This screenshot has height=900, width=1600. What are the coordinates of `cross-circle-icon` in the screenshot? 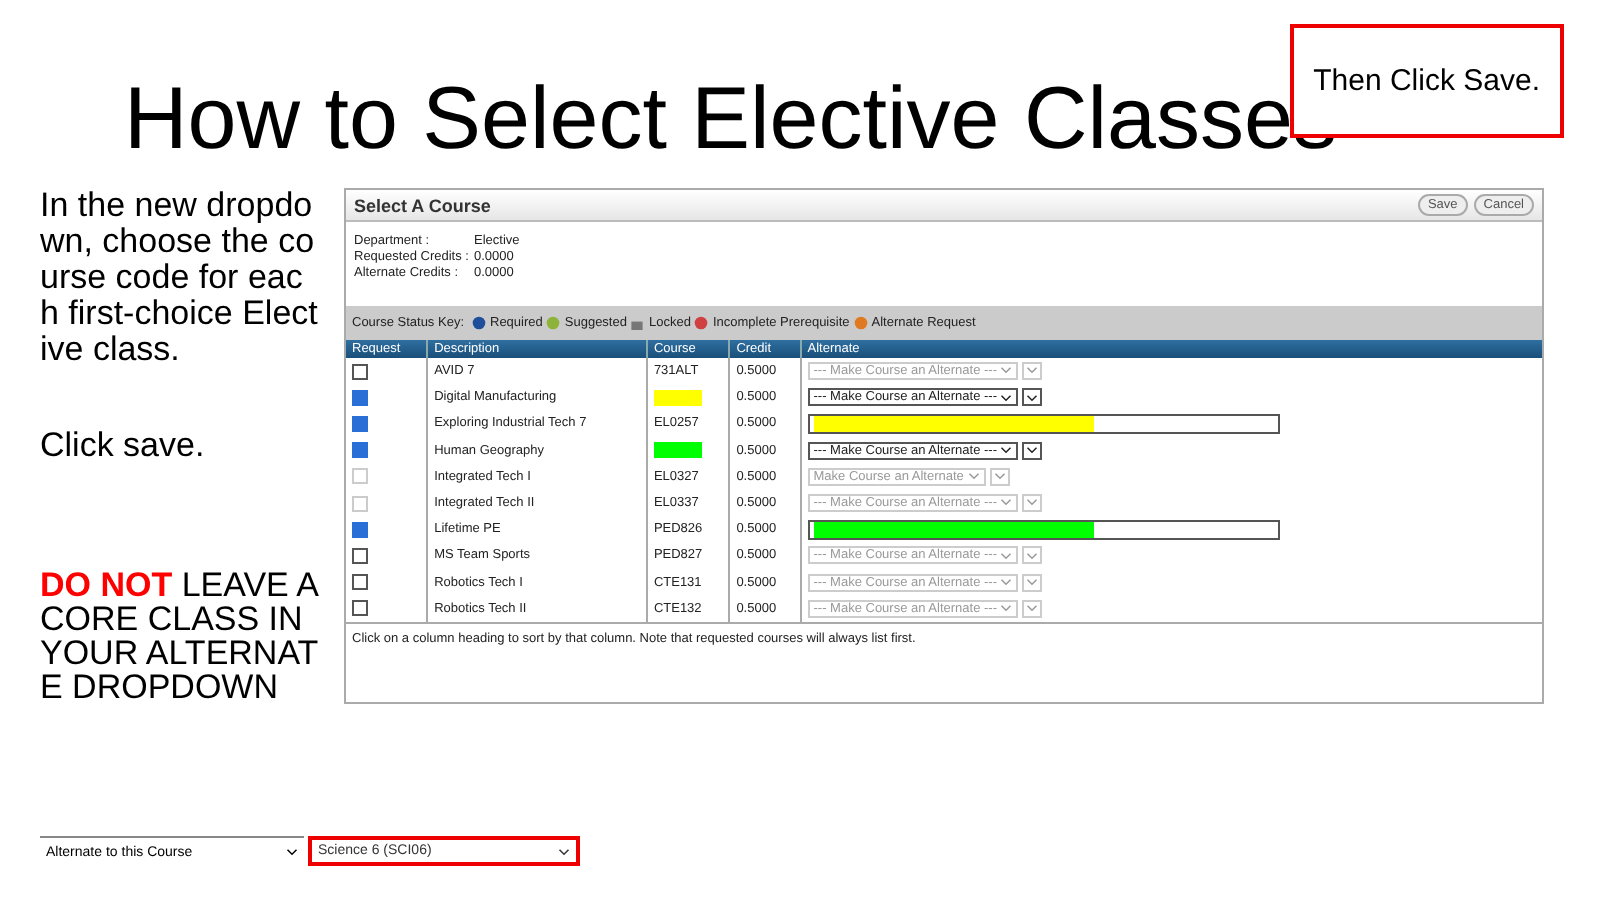 It's located at (701, 323).